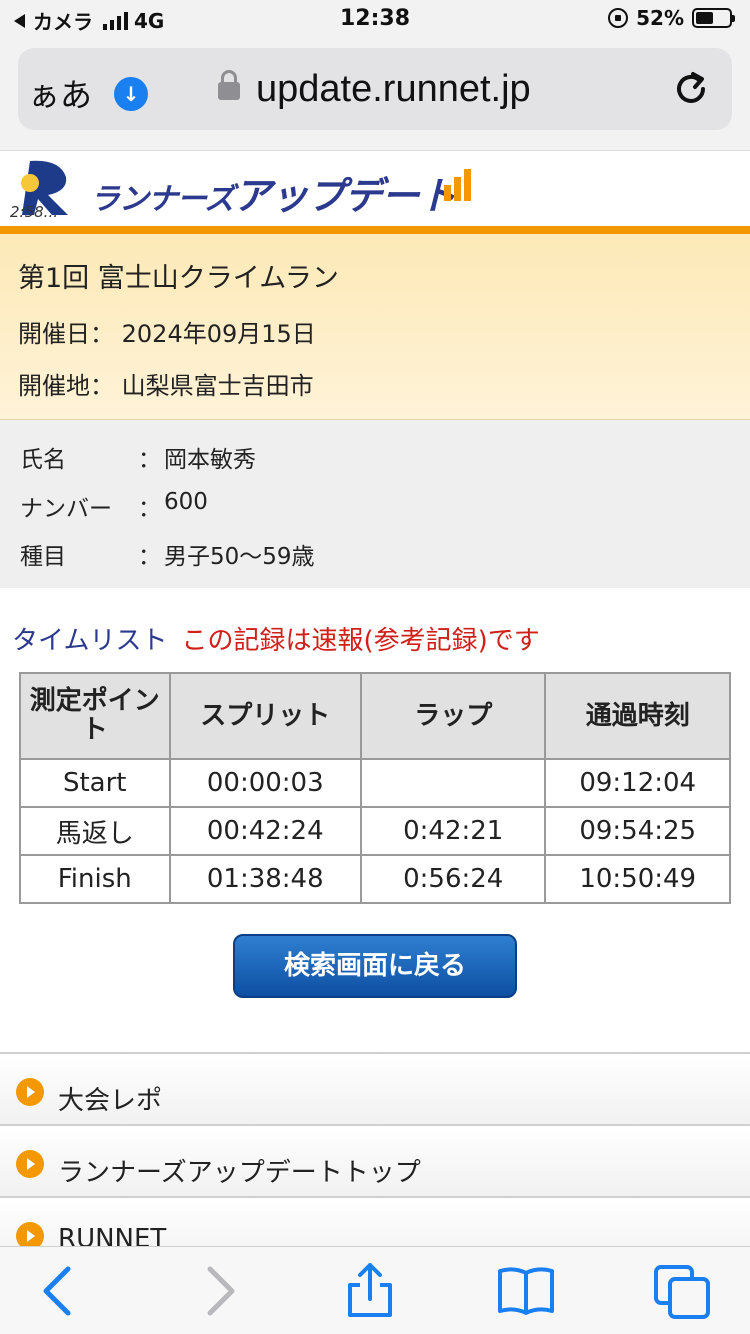  What do you see at coordinates (265, 879) in the screenshot?
I see `cell-split: 01:38:48` at bounding box center [265, 879].